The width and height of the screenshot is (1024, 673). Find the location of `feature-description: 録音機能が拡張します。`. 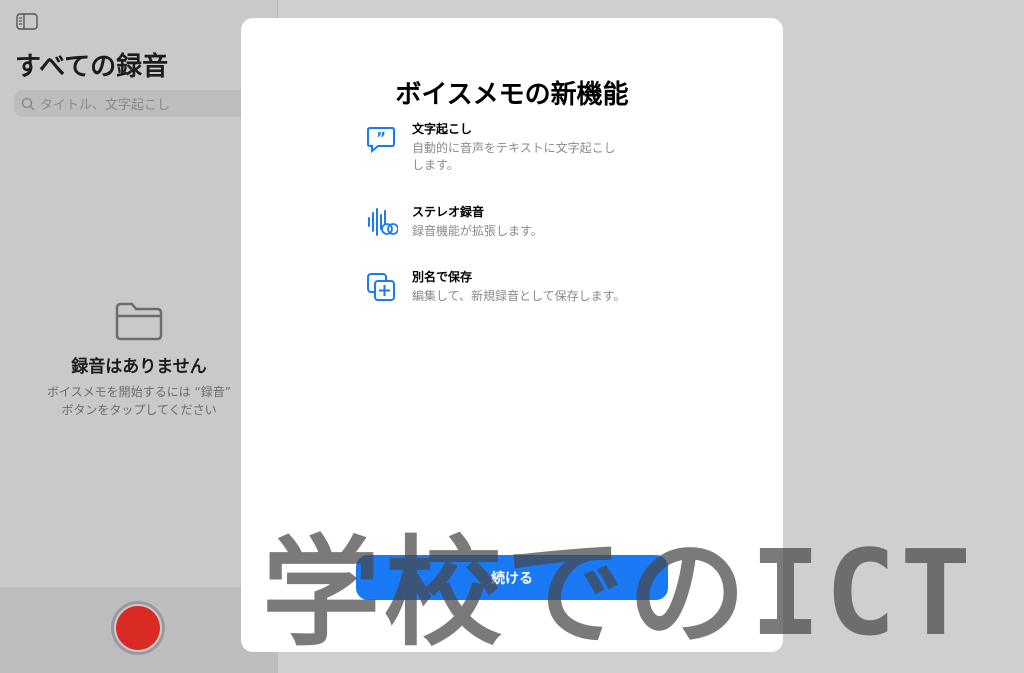

feature-description: 録音機能が拡張します。 is located at coordinates (477, 231).